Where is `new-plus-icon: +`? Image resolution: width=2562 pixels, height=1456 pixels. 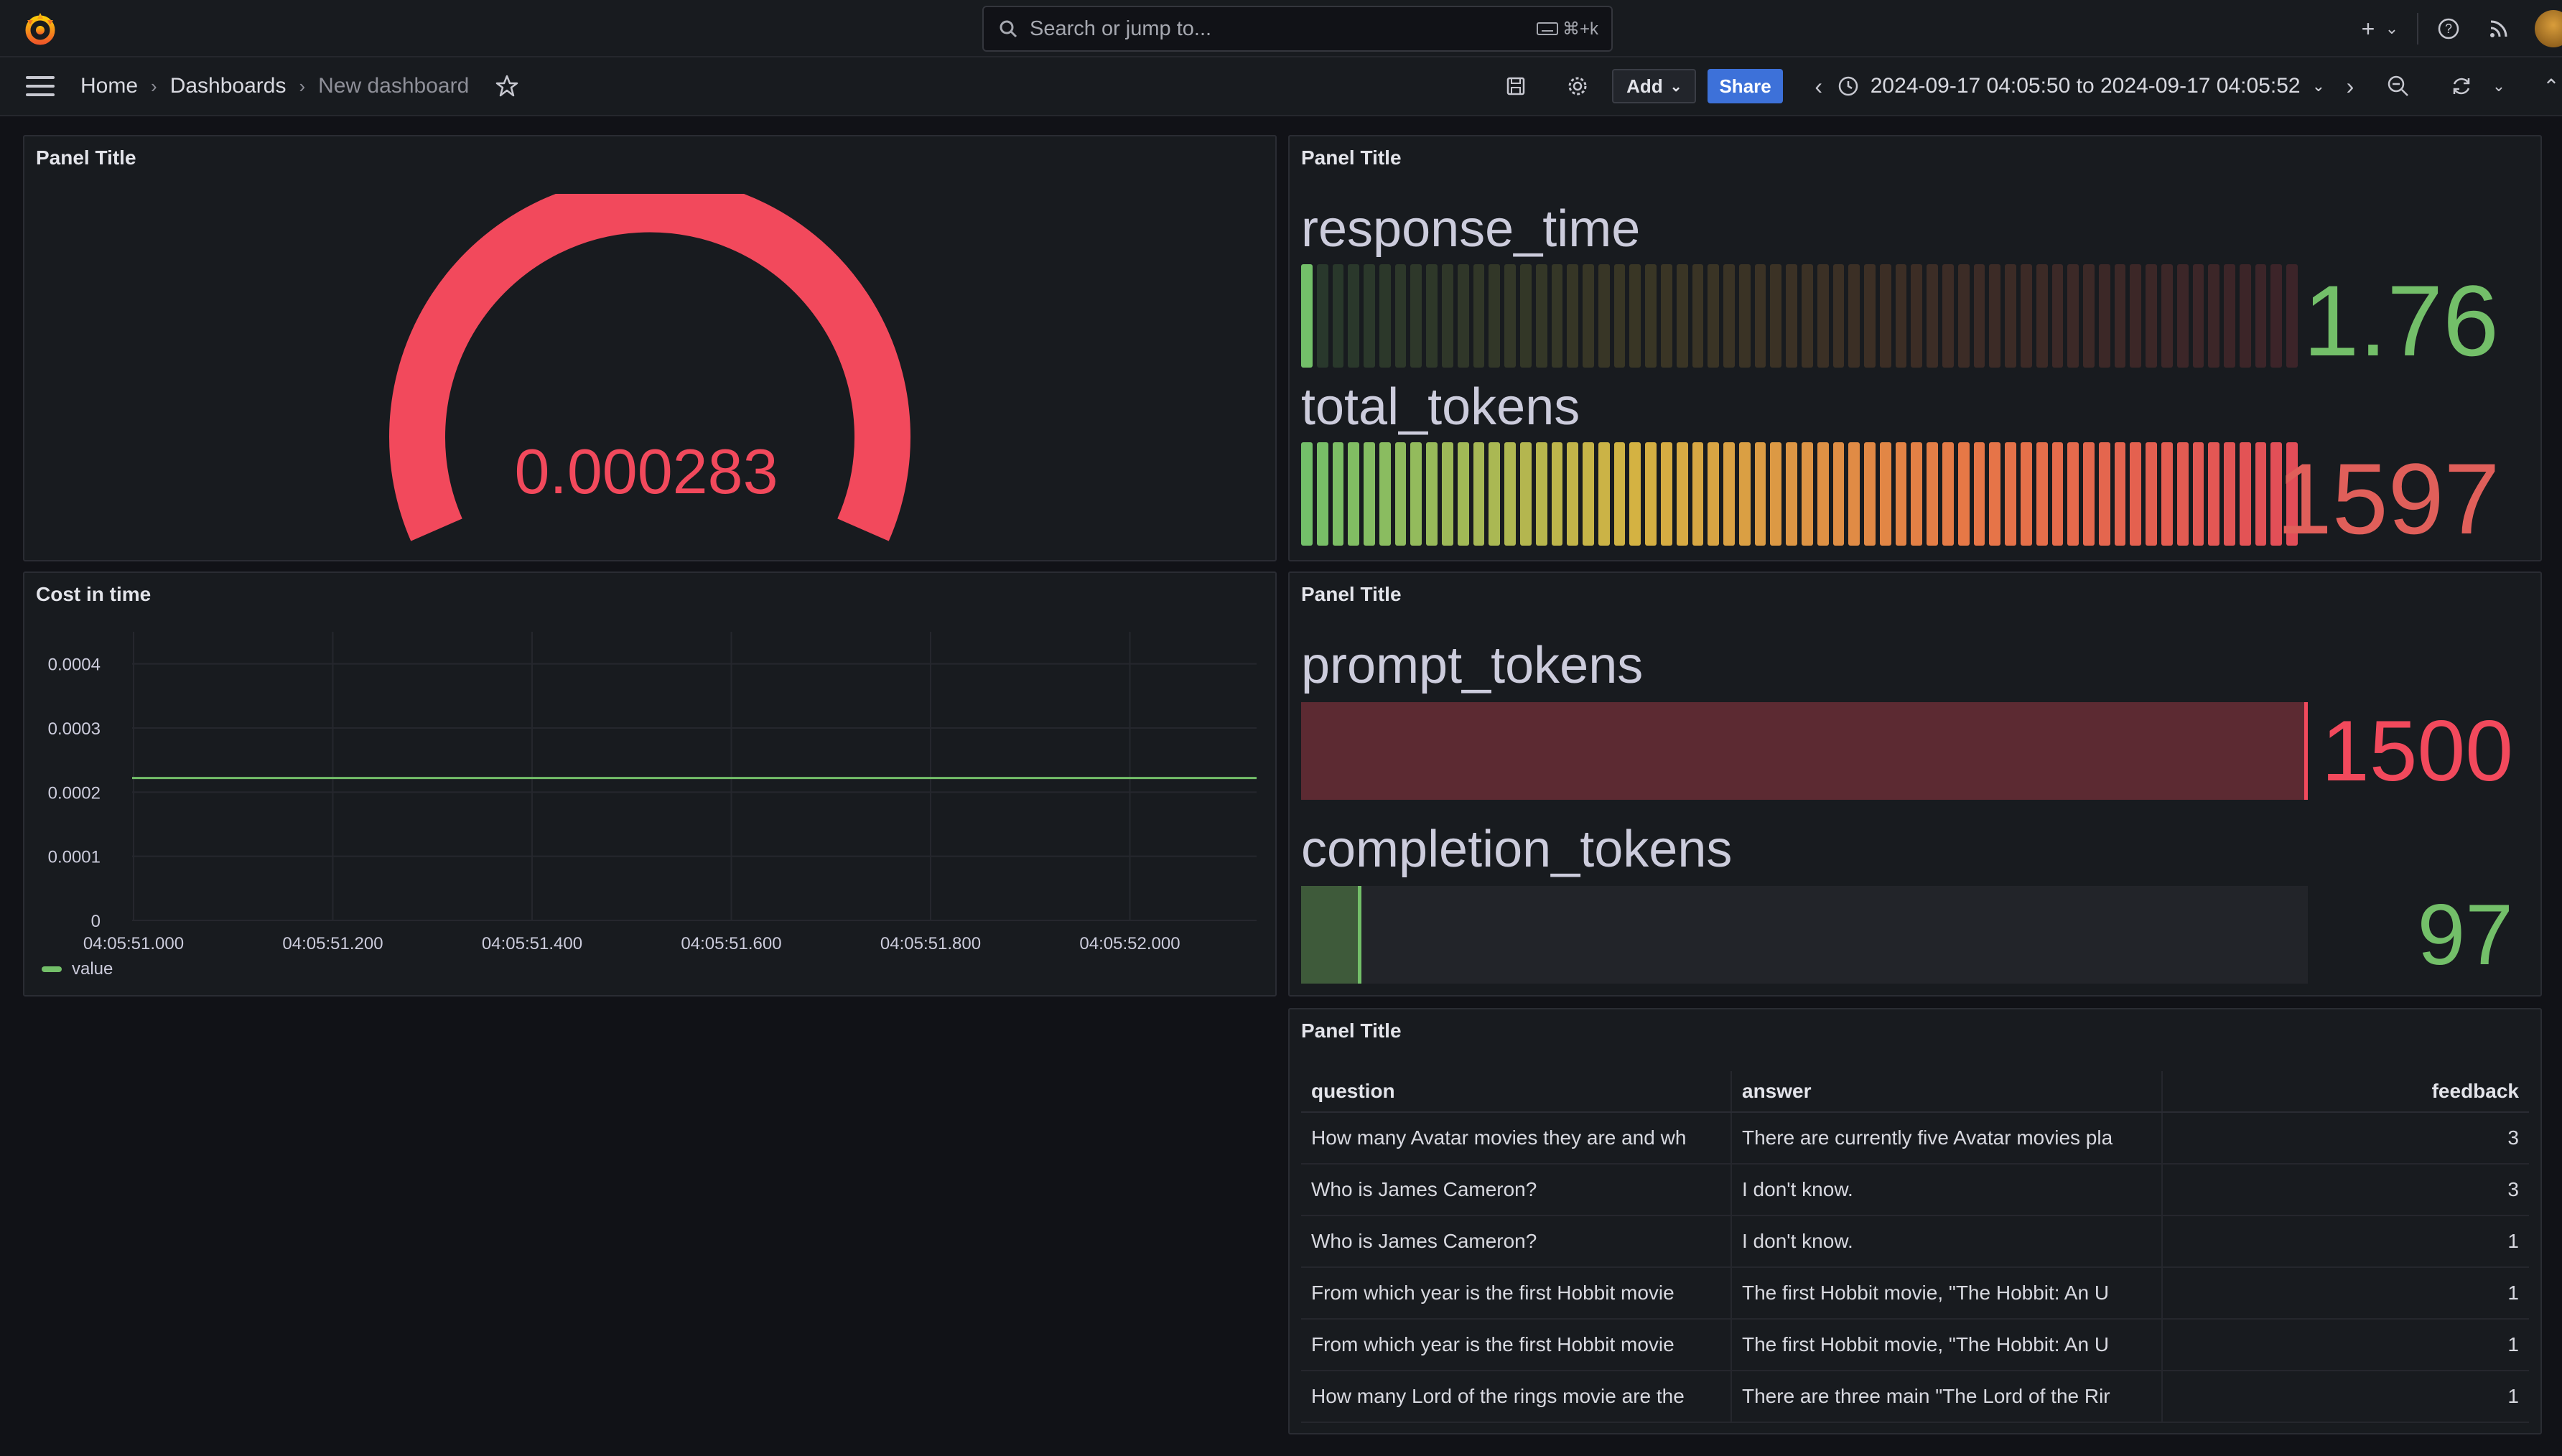 new-plus-icon: + is located at coordinates (2368, 28).